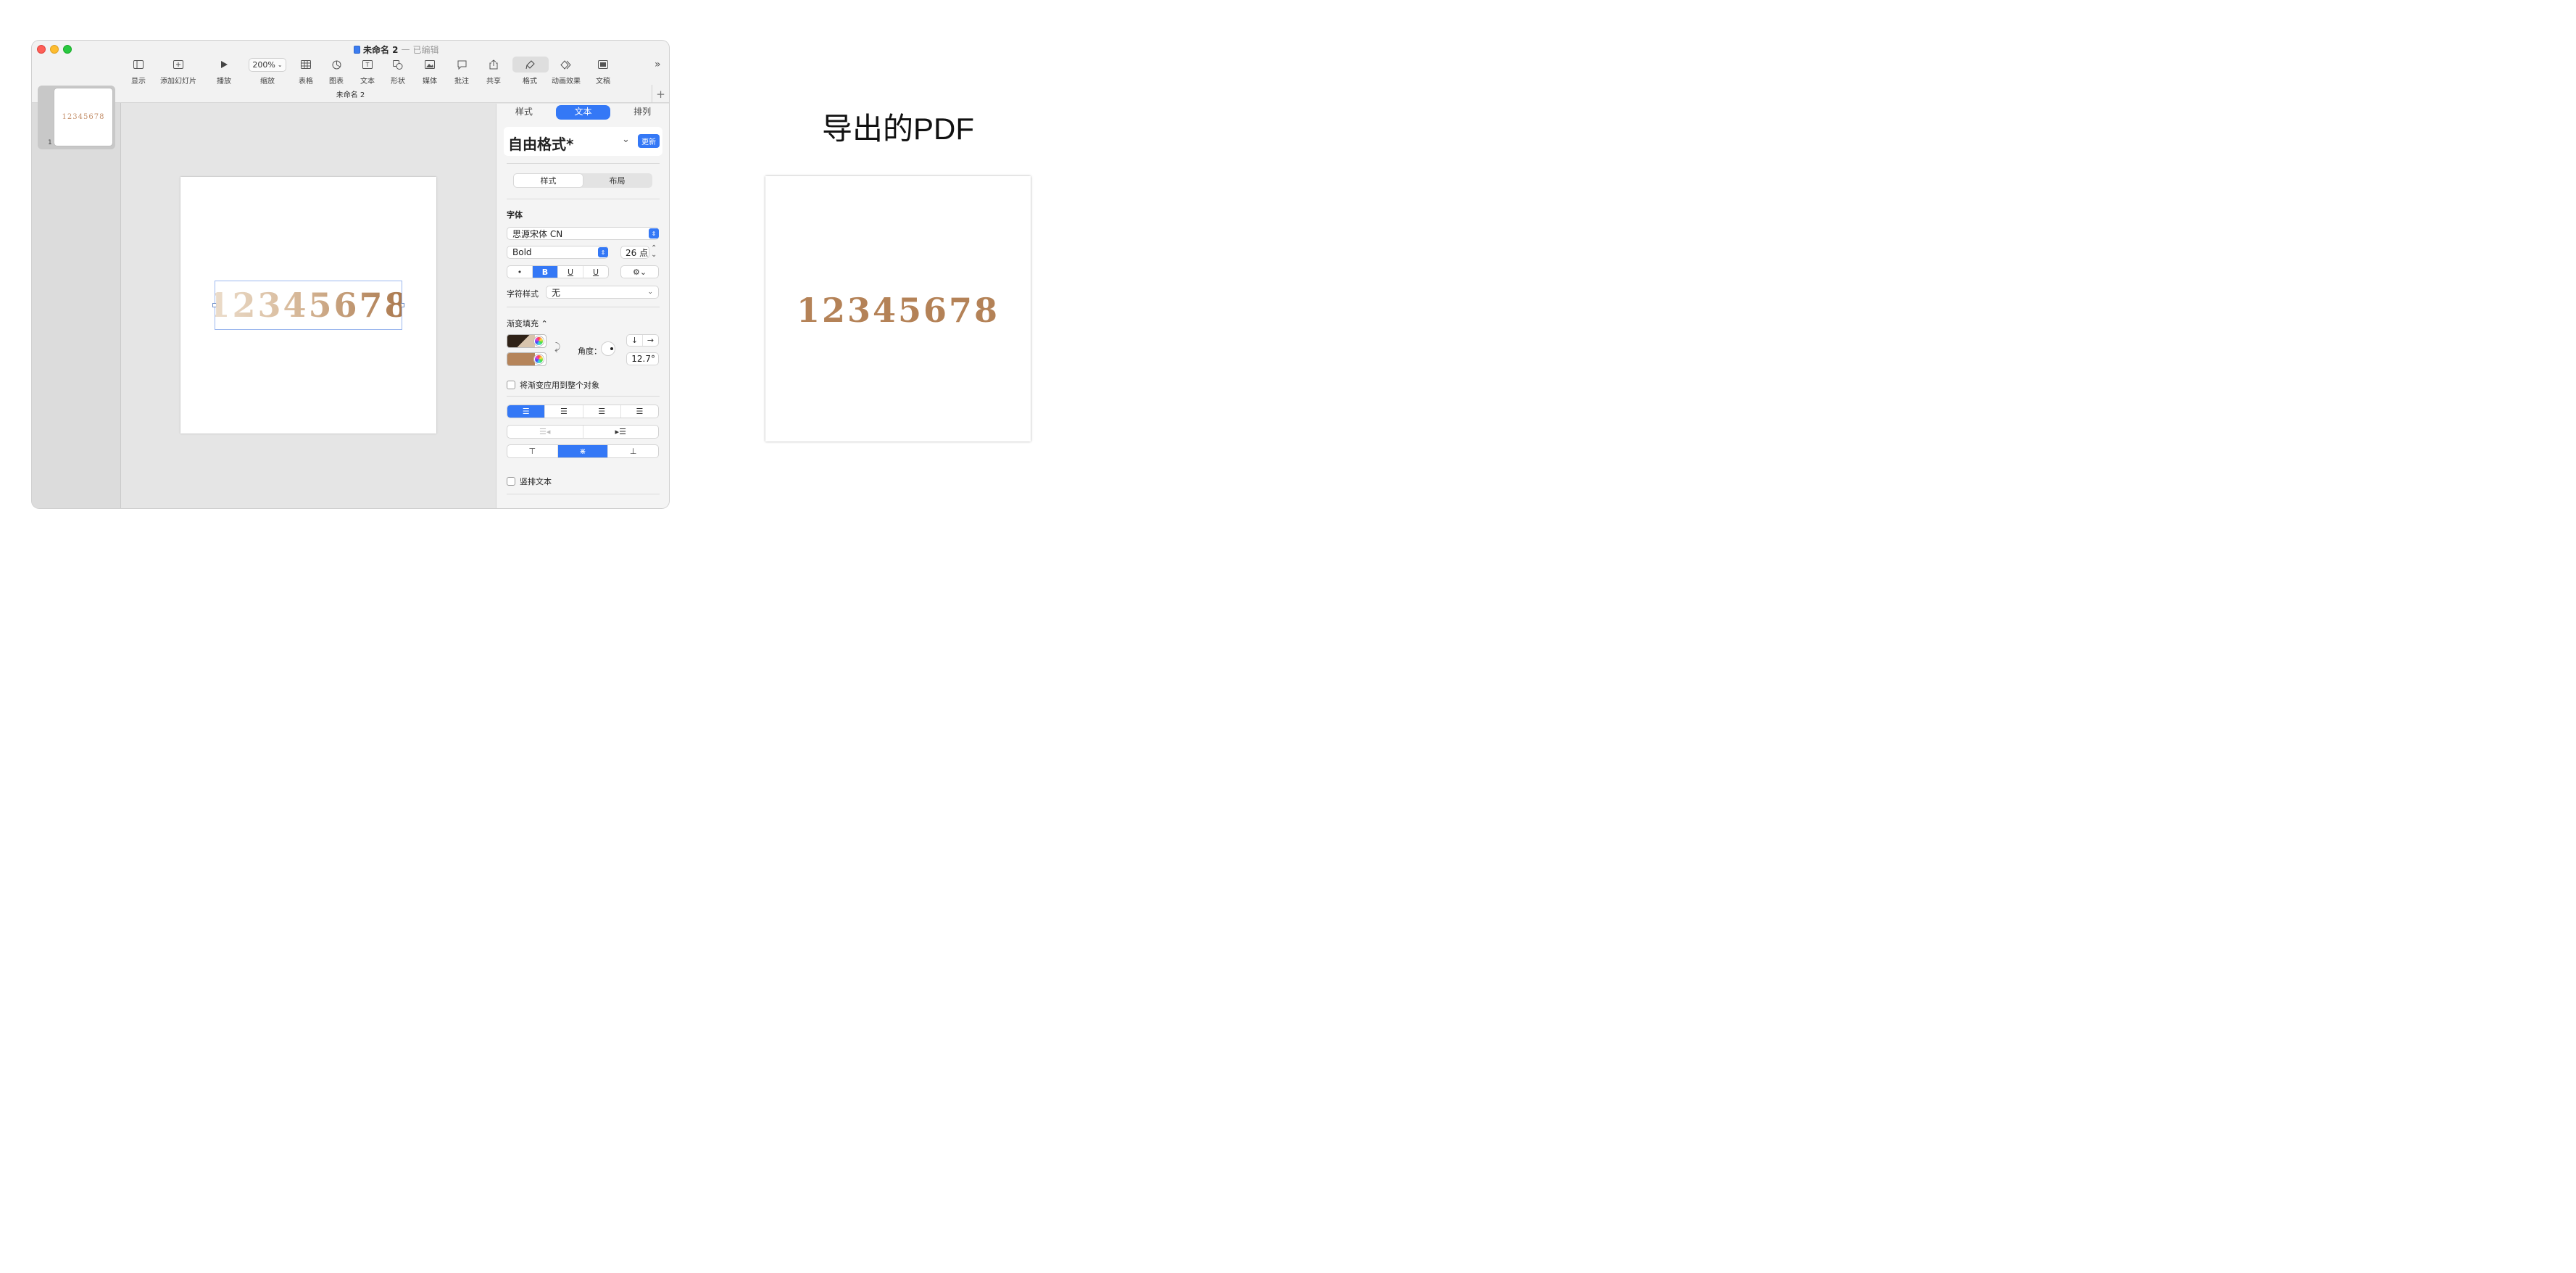 The image size is (2576, 1273). Describe the element at coordinates (54, 49) in the screenshot. I see `minimize-button` at that location.